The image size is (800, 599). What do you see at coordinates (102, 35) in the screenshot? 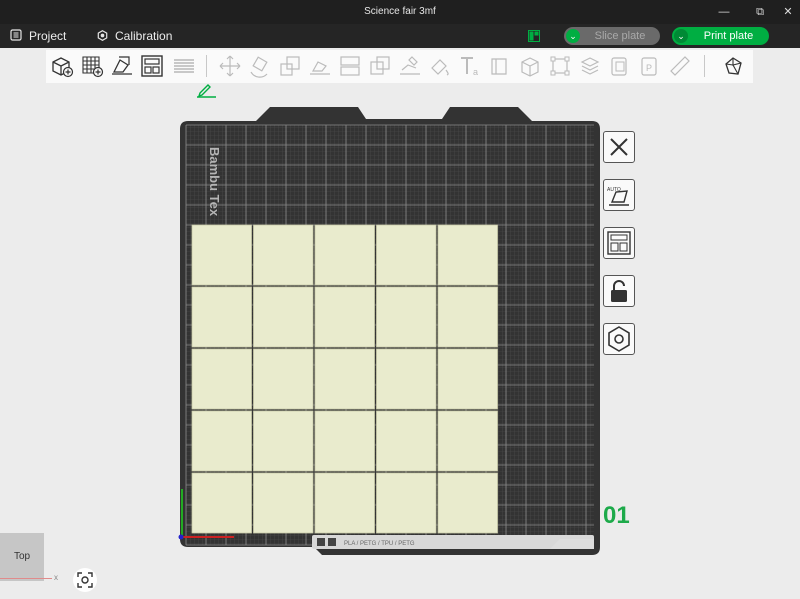
I see `calibration-icon` at bounding box center [102, 35].